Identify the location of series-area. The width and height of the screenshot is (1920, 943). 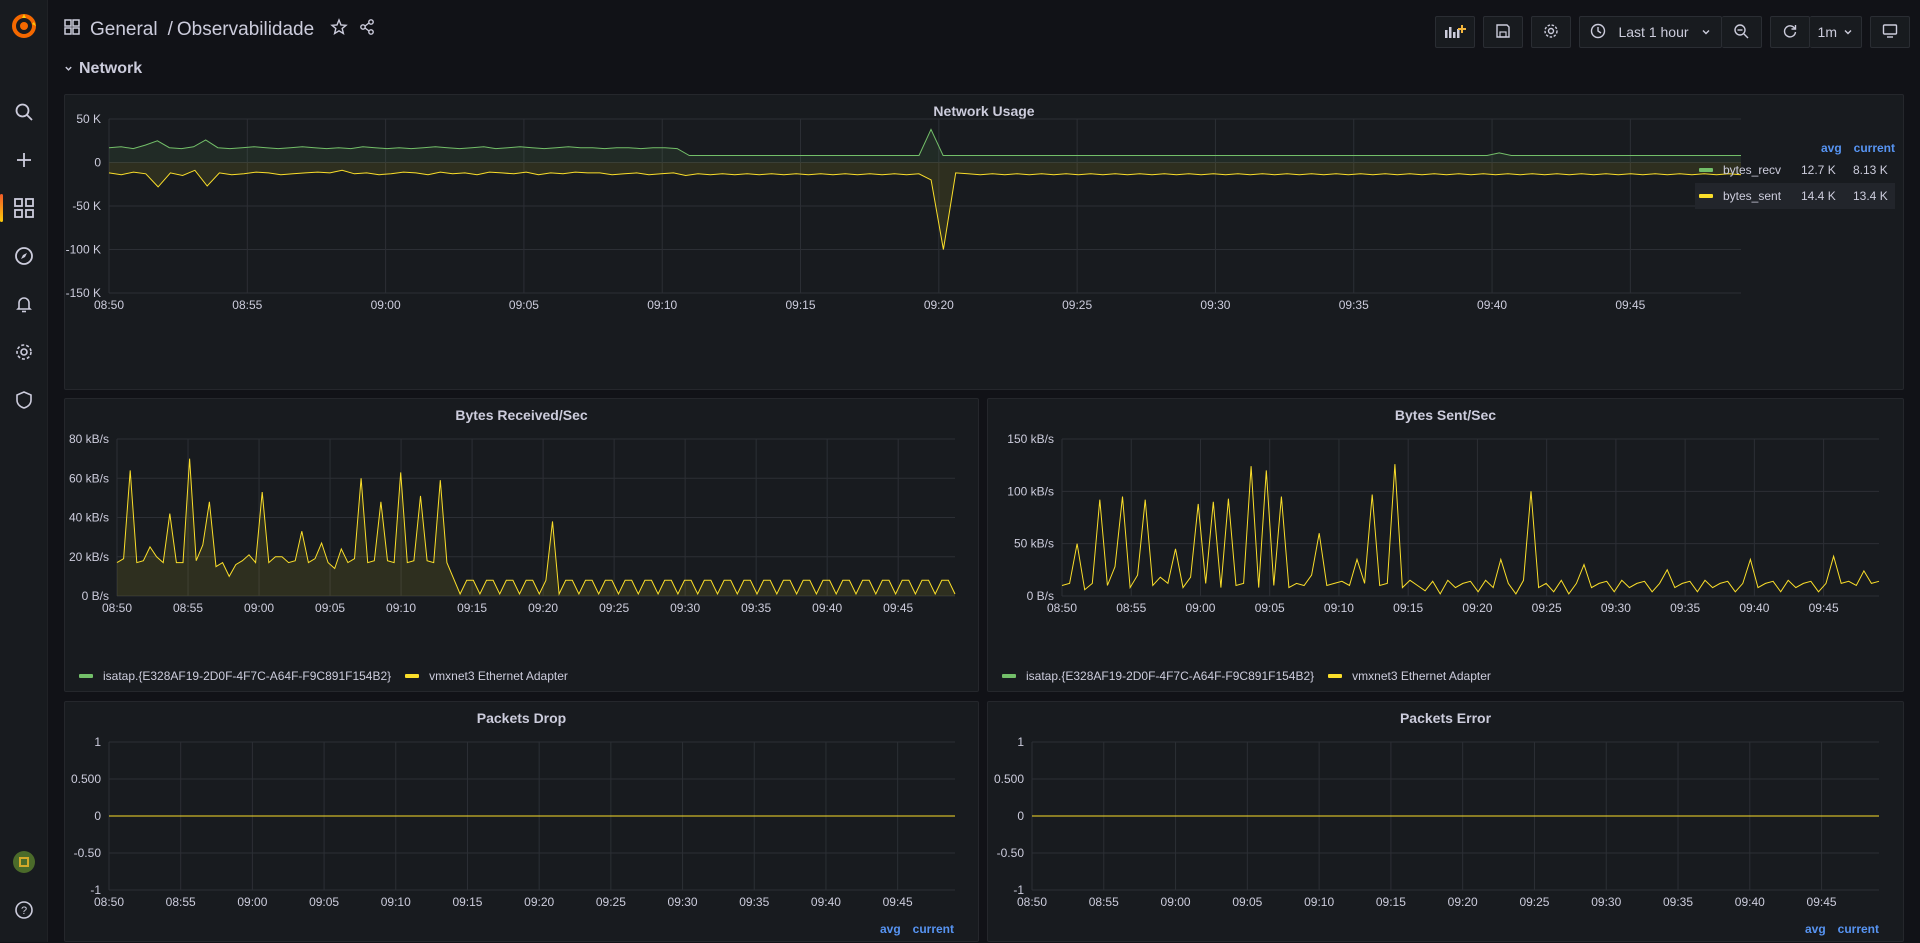
(925, 146).